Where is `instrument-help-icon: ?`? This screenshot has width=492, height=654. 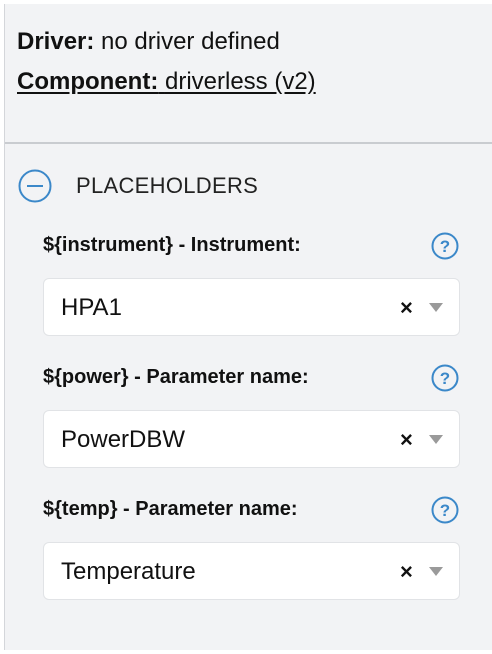
instrument-help-icon: ? is located at coordinates (445, 246).